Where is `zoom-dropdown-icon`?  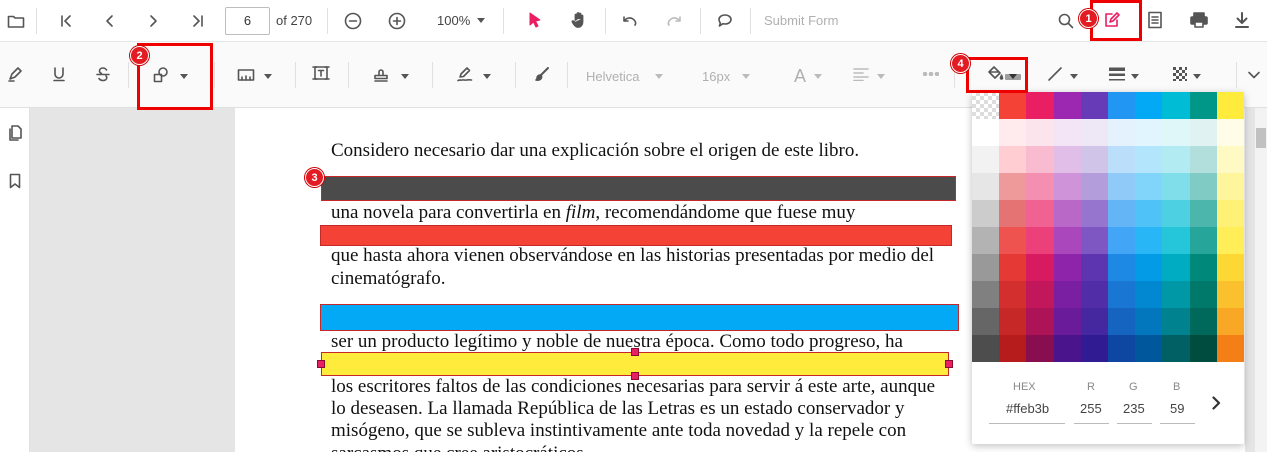 zoom-dropdown-icon is located at coordinates (481, 20).